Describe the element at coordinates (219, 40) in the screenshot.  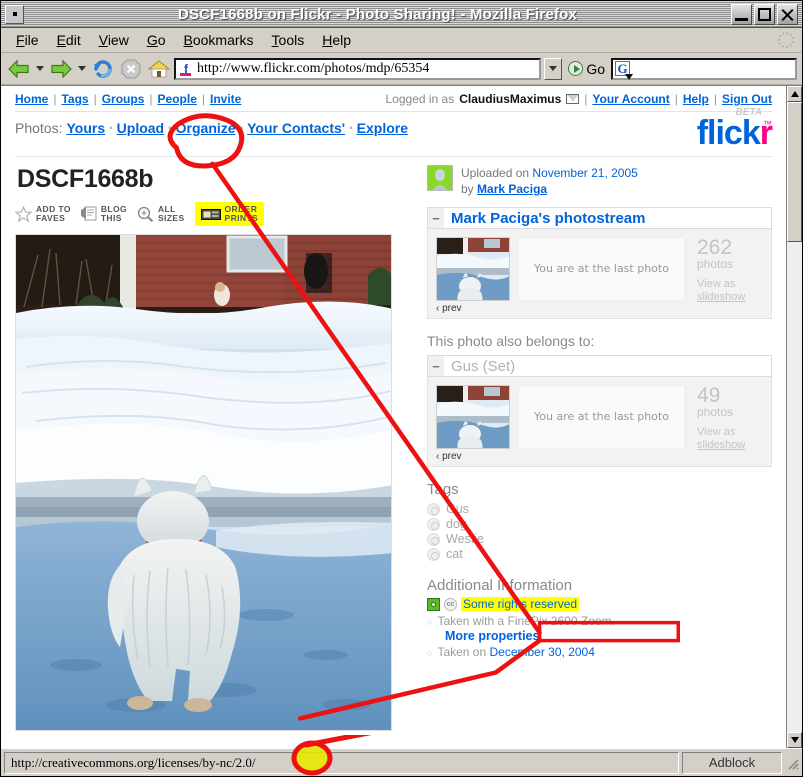
I see `menu-bookmarks: Bookmarks` at that location.